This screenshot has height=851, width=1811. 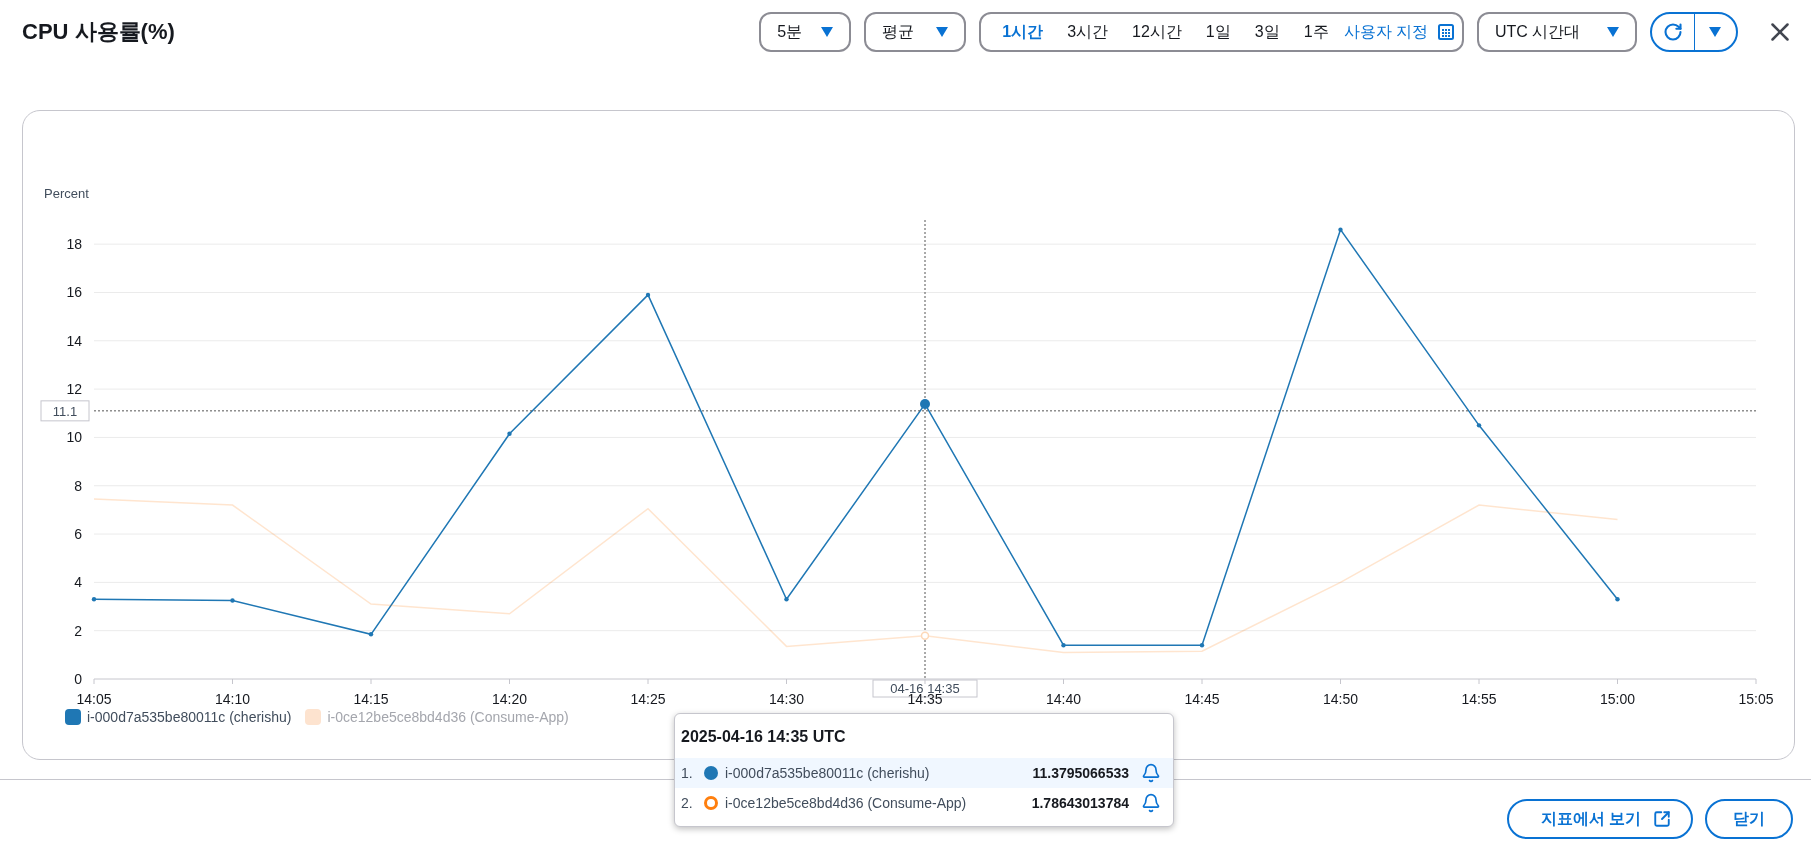 What do you see at coordinates (1080, 803) in the screenshot?
I see `series-value: 1.78643013784` at bounding box center [1080, 803].